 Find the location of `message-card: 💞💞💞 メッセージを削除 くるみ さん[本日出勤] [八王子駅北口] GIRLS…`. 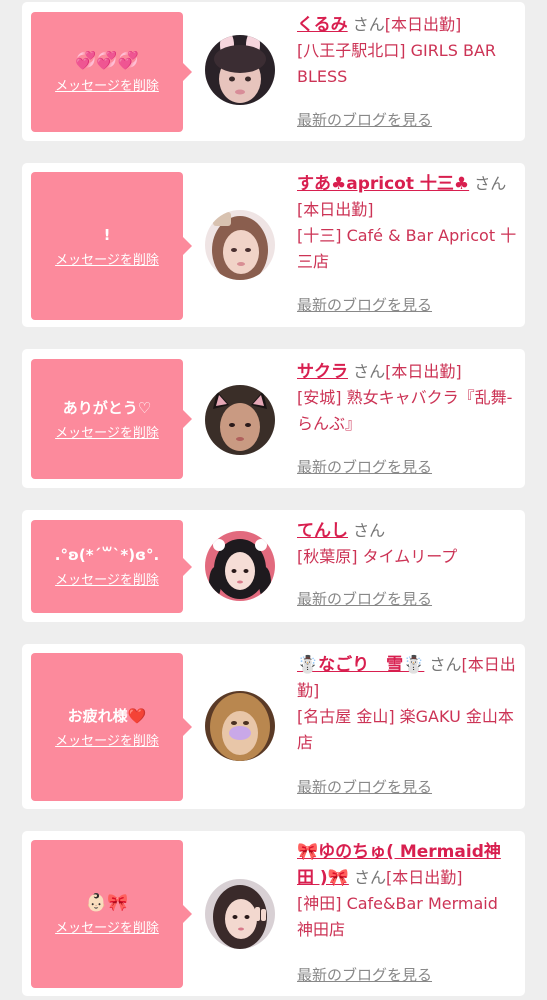

message-card: 💞💞💞 メッセージを削除 くるみ さん[本日出勤] [八王子駅北口] GIRLS… is located at coordinates (273, 71).